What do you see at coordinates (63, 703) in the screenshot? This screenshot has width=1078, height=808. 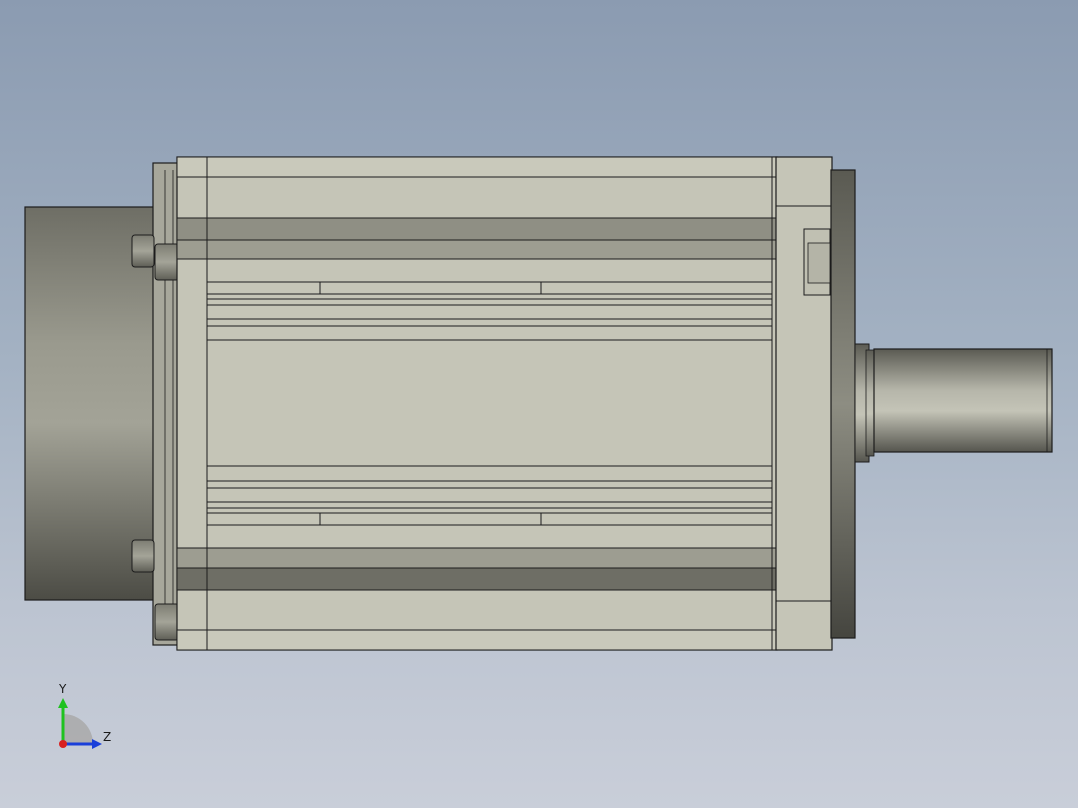 I see `y-axis-arrow-icon` at bounding box center [63, 703].